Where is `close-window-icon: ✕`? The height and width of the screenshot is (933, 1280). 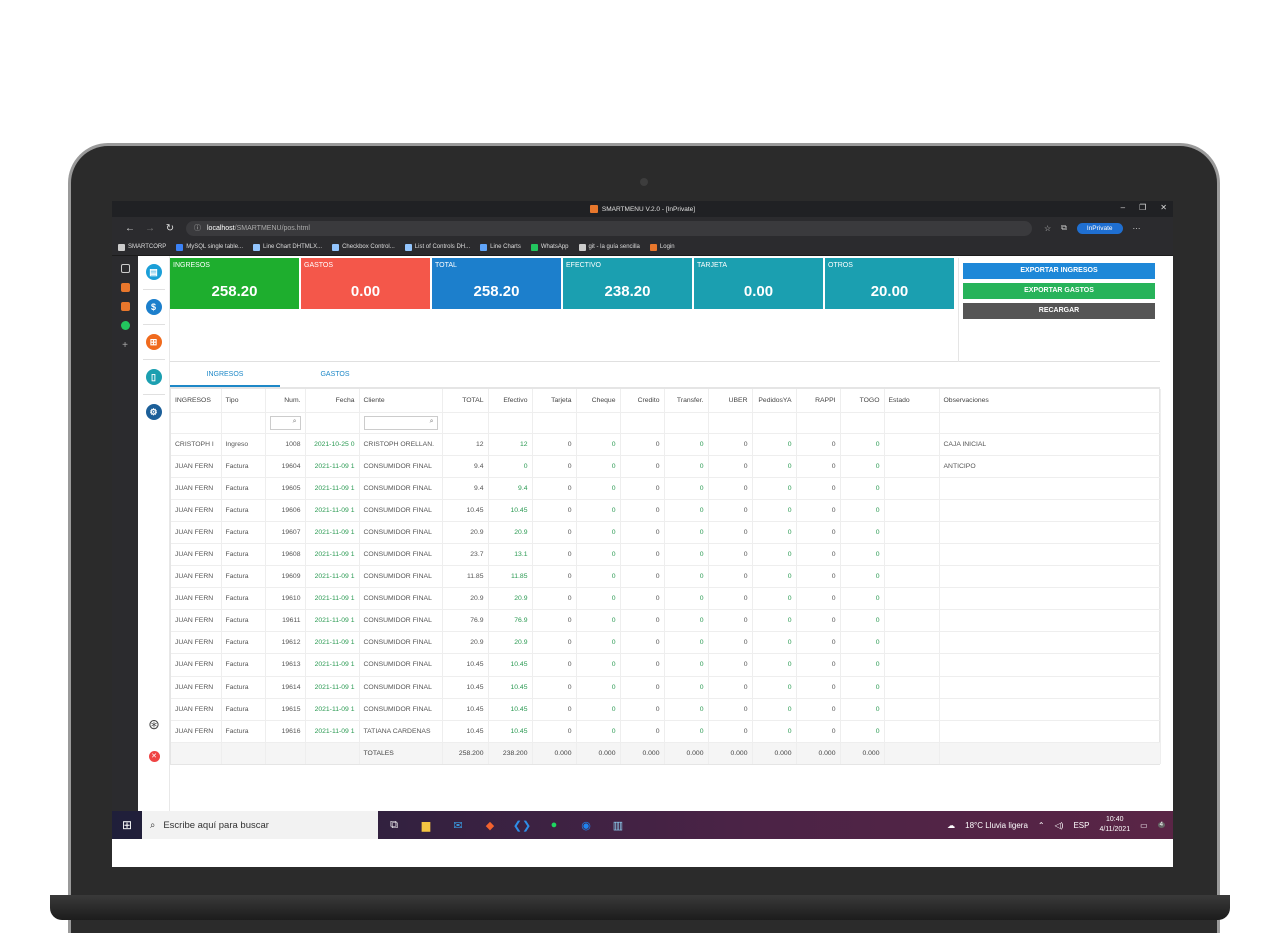 close-window-icon: ✕ is located at coordinates (1163, 207).